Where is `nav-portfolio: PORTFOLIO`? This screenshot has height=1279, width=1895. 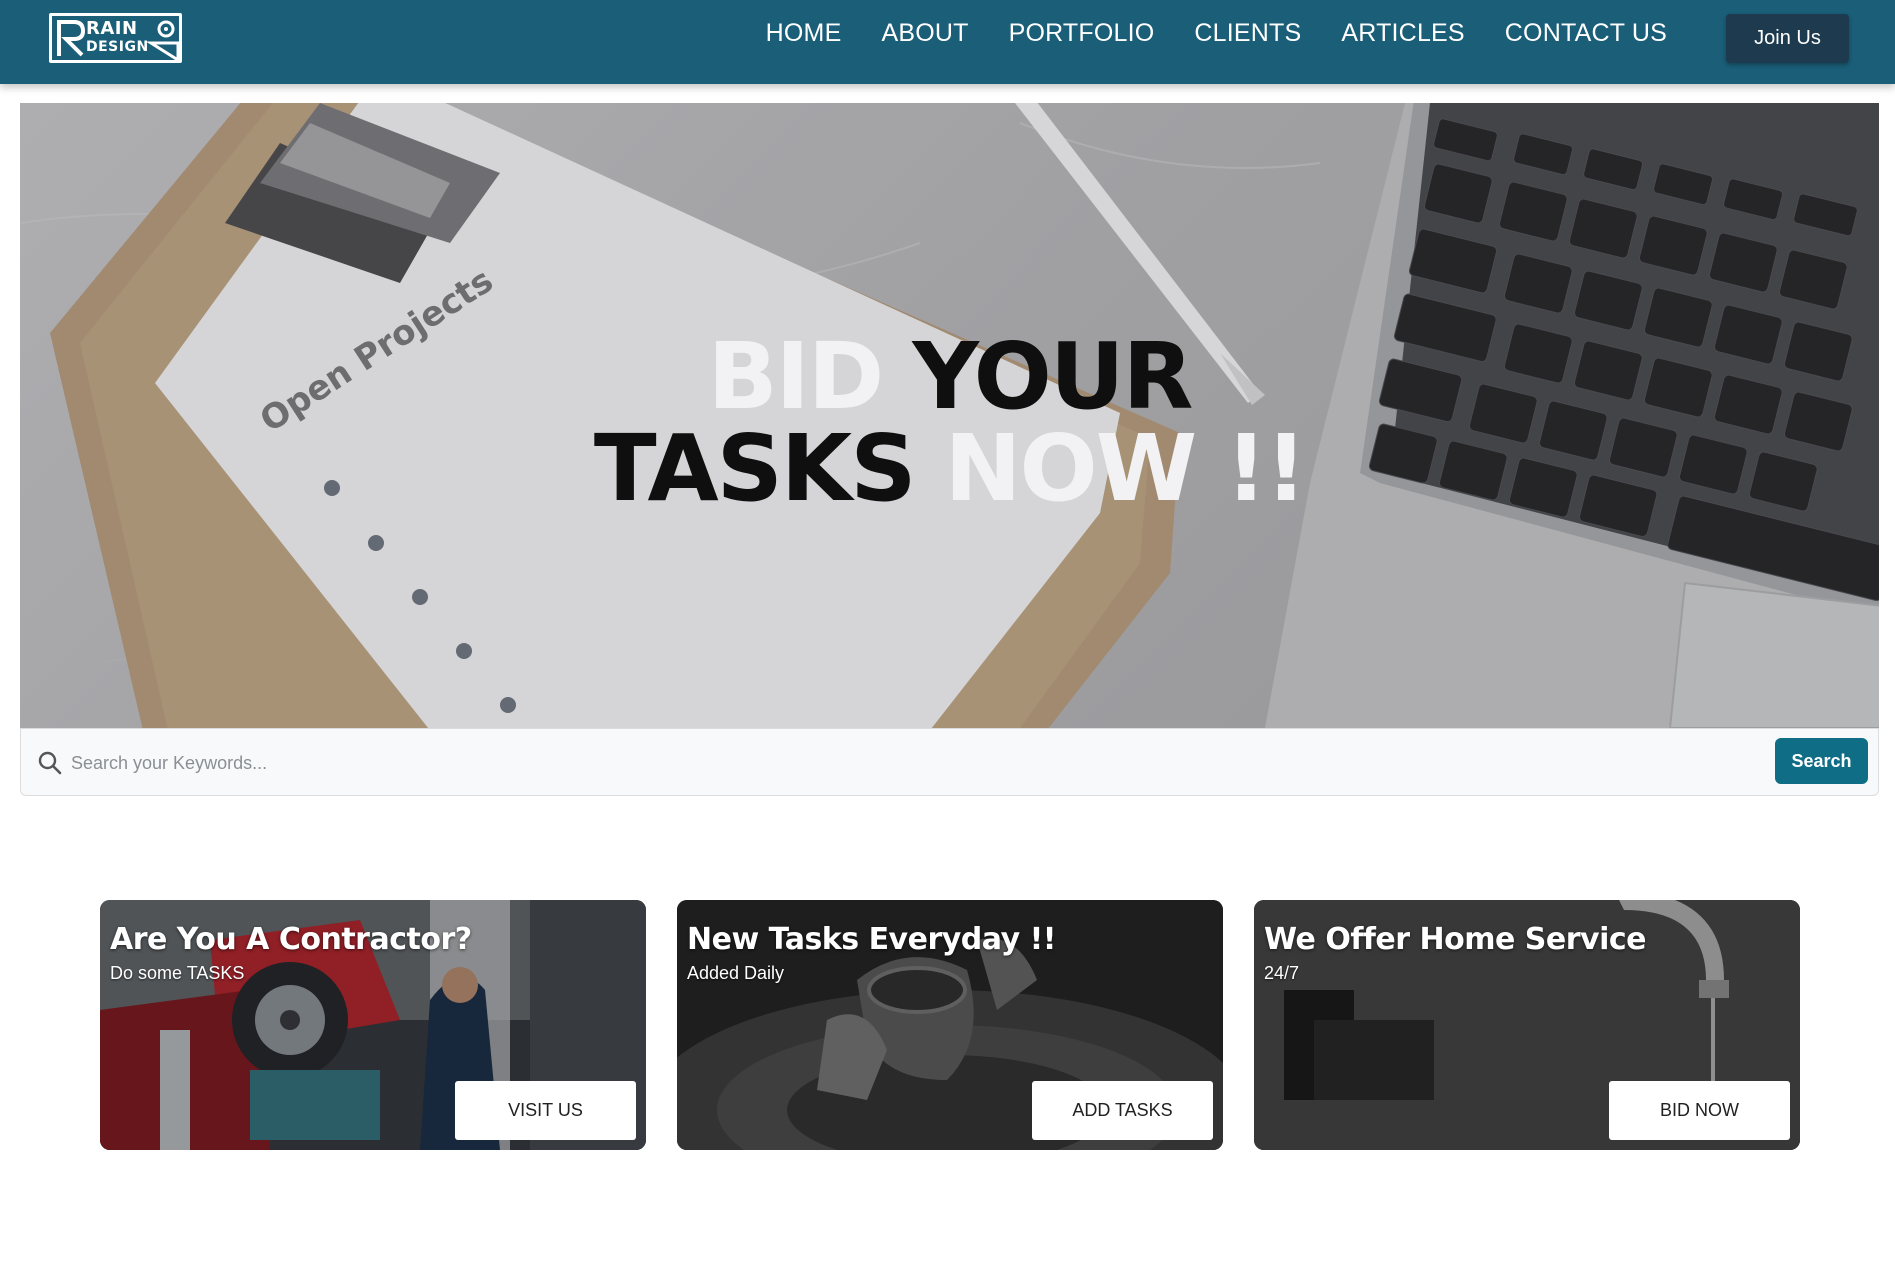 nav-portfolio: PORTFOLIO is located at coordinates (1082, 33).